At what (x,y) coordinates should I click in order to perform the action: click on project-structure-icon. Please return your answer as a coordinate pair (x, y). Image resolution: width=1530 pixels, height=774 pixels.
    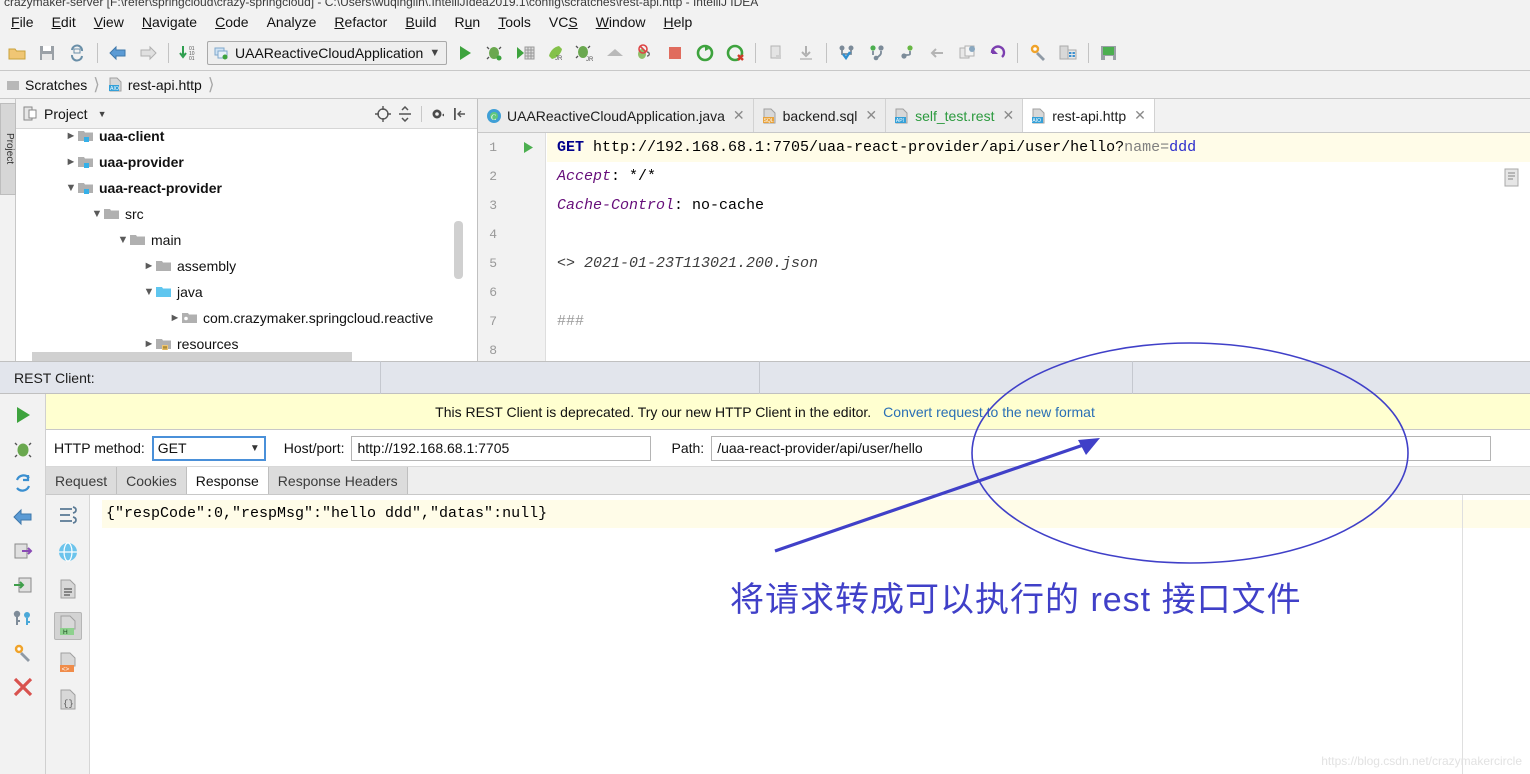
    Looking at the image, I should click on (1068, 53).